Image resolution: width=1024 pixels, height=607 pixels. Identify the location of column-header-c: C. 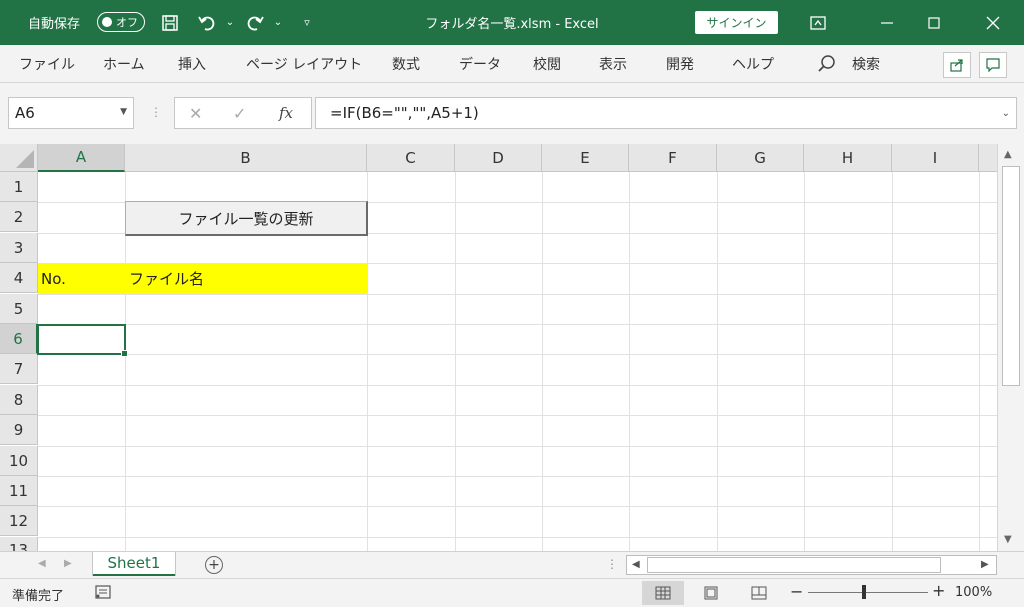
(411, 158).